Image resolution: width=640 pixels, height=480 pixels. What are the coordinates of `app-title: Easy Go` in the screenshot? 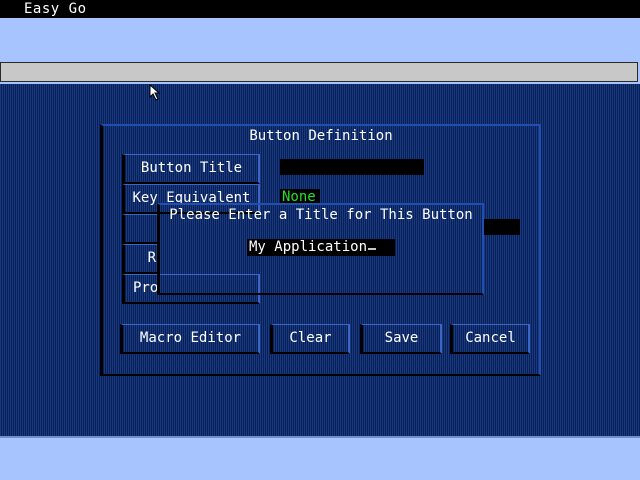 It's located at (55, 9).